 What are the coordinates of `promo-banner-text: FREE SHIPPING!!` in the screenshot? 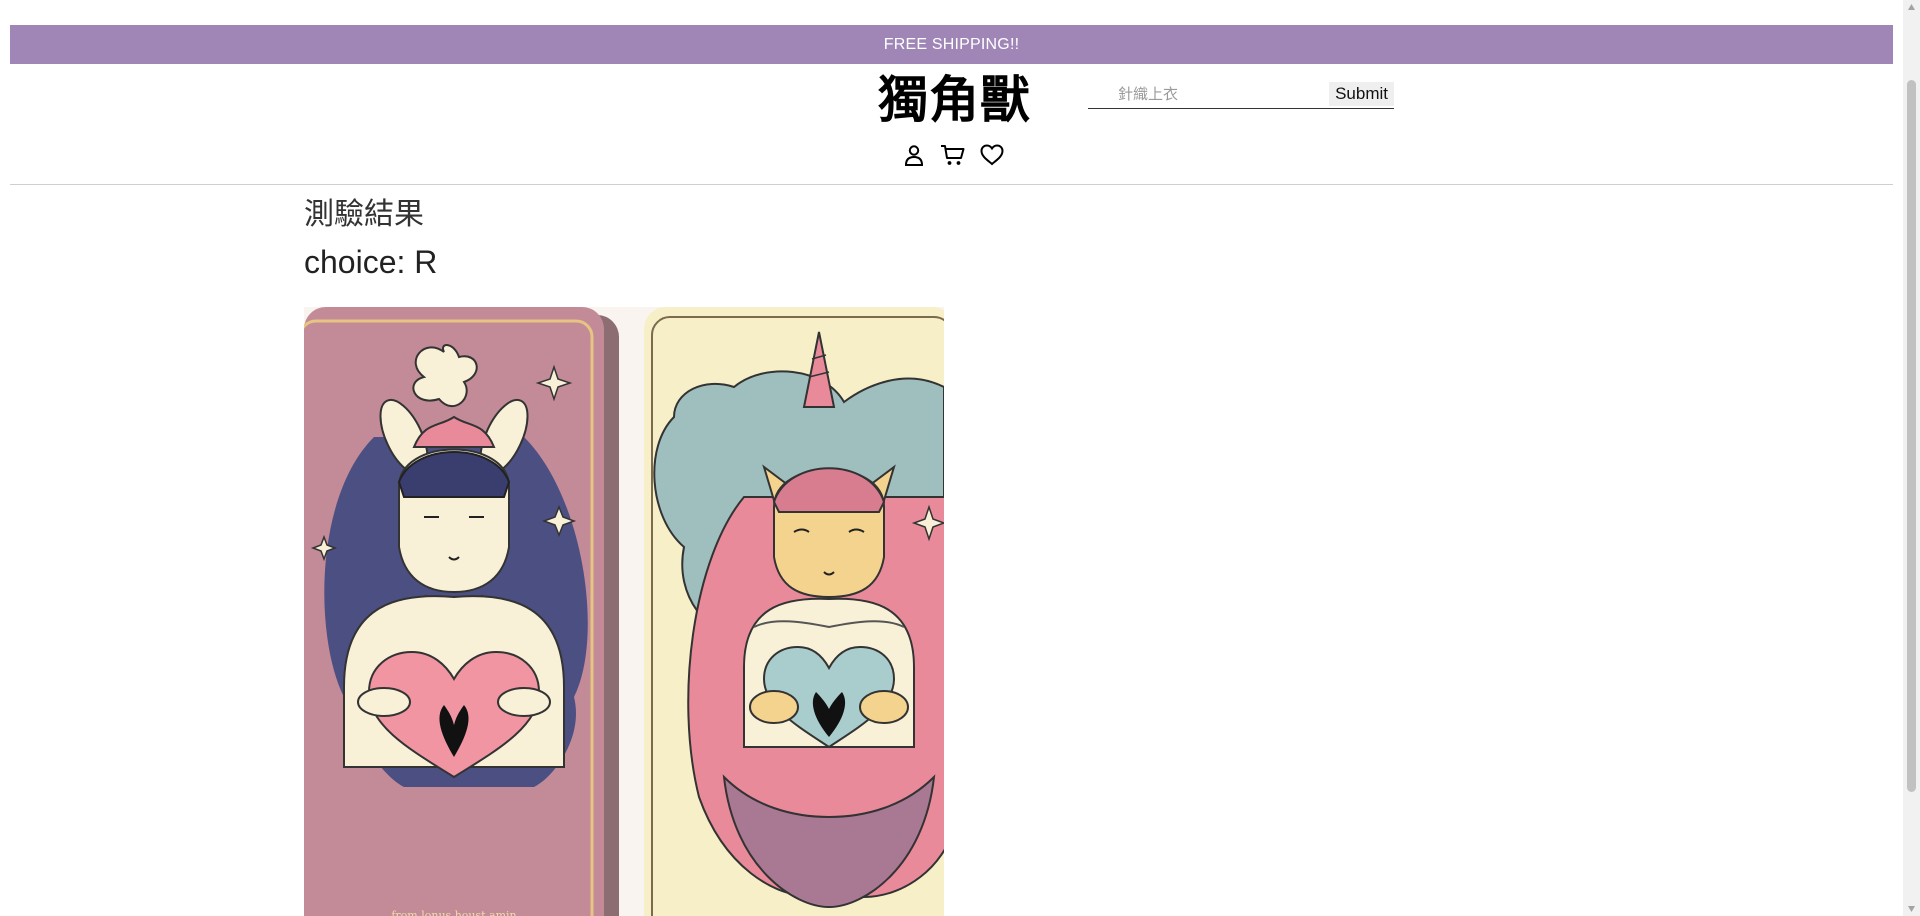 It's located at (951, 44).